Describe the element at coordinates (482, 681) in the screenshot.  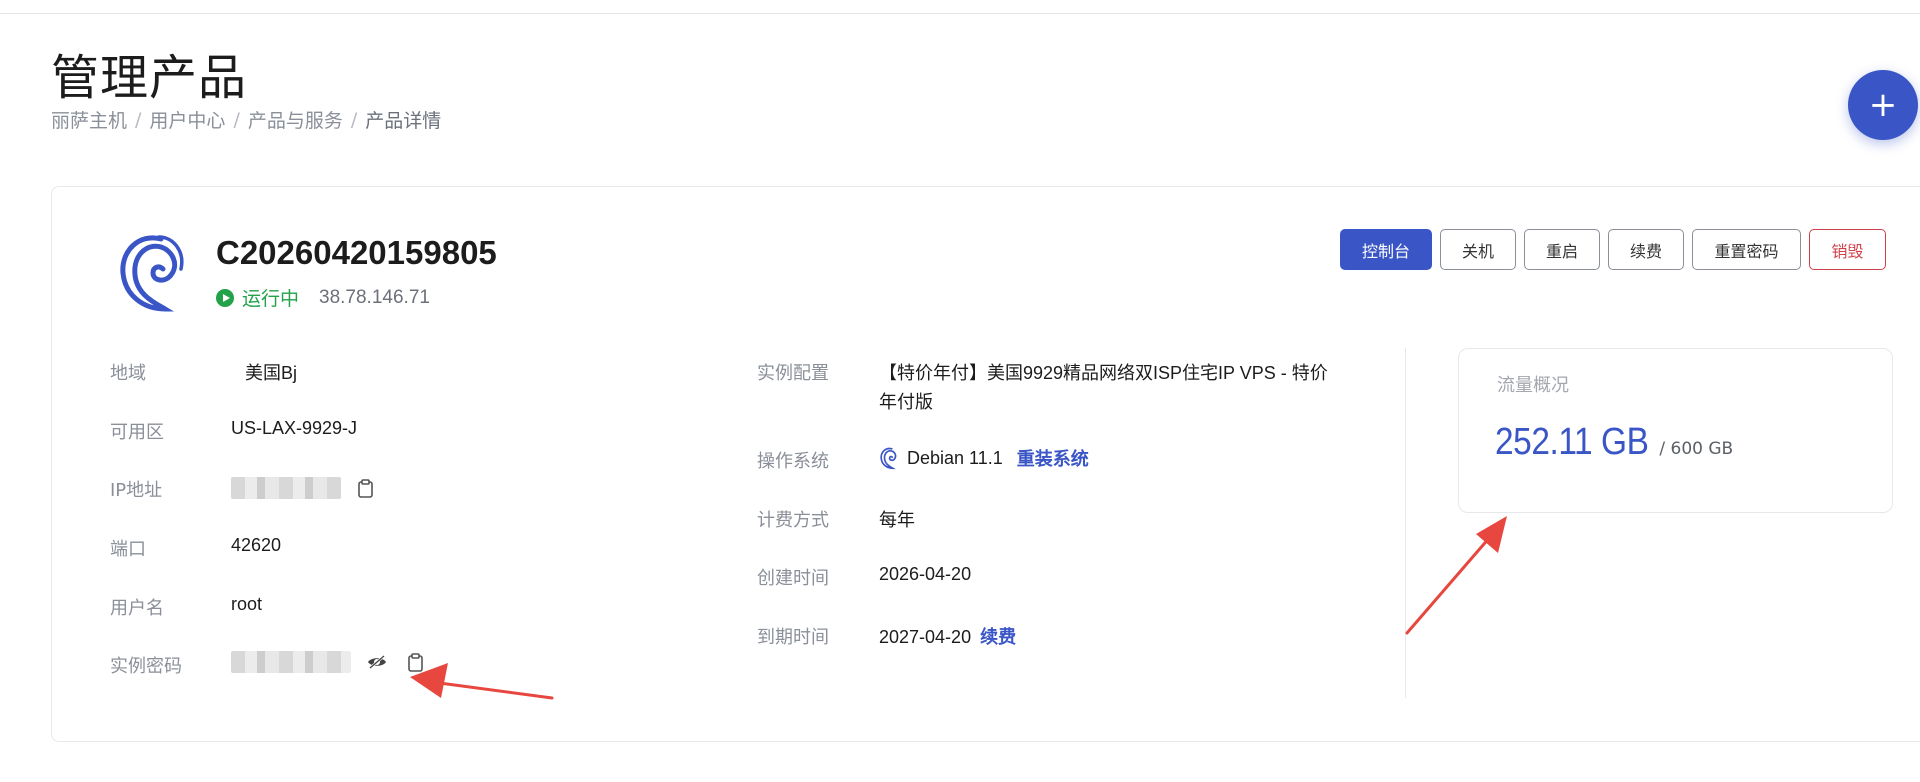
I see `password-arrow` at that location.